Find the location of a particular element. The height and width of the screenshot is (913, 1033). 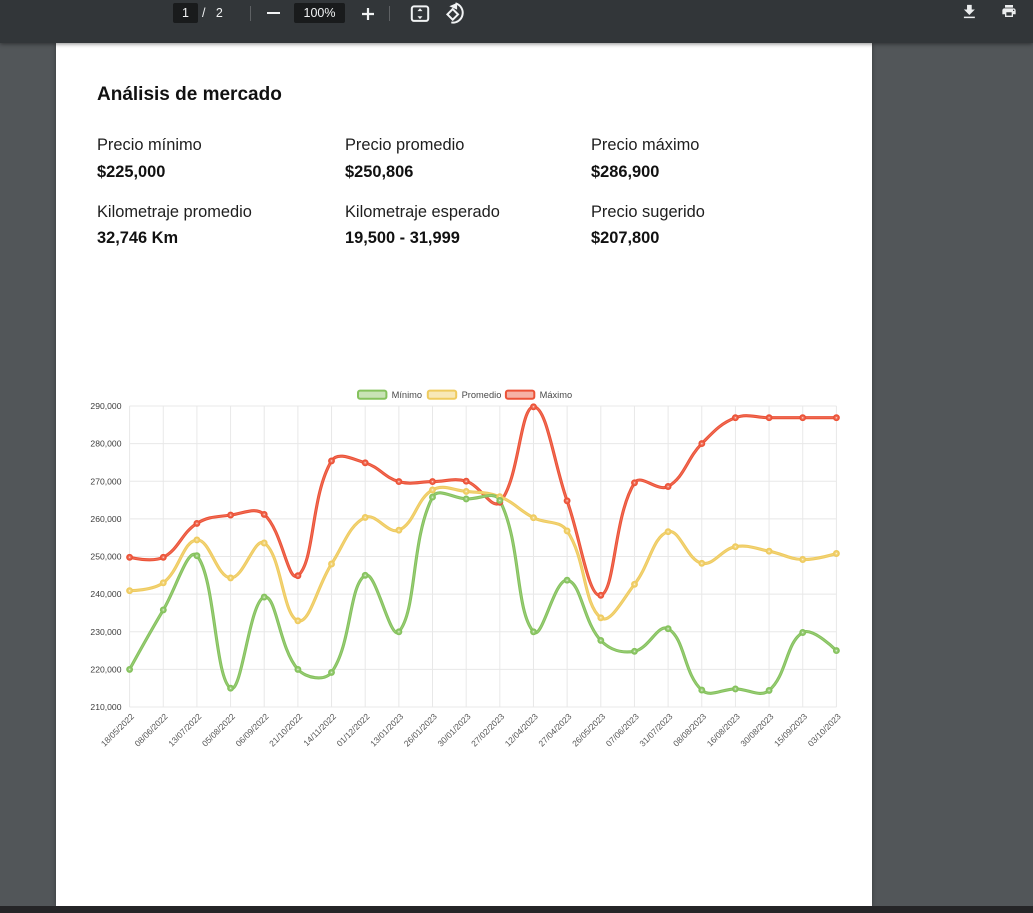

svg-text: 07/06/2023 is located at coordinates (622, 729).